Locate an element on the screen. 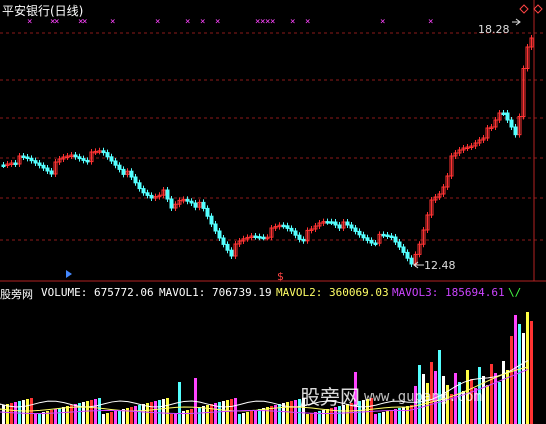  dollar-marker: $ is located at coordinates (280, 276).